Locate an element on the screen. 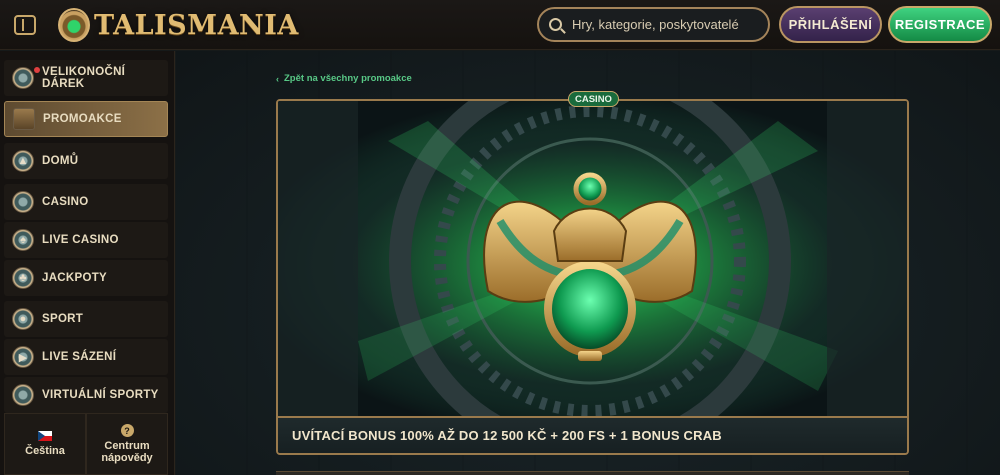 The width and height of the screenshot is (1000, 475). sidebar-item-casino: CASINO is located at coordinates (86, 202).